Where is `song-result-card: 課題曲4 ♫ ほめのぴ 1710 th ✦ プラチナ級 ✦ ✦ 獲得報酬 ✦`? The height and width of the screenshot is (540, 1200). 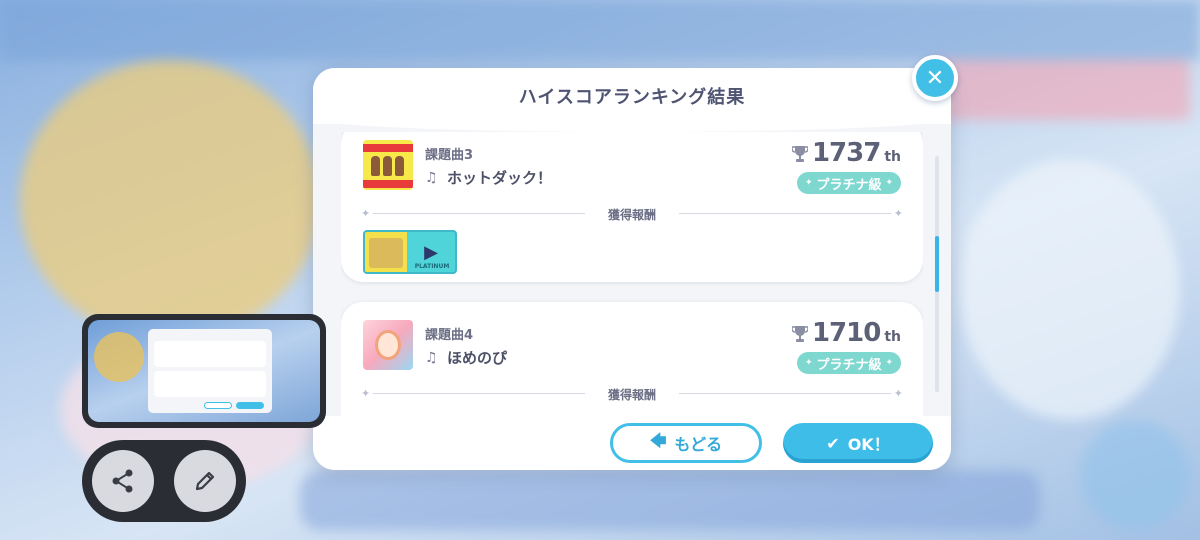 song-result-card: 課題曲4 ♫ ほめのぴ 1710 th ✦ プラチナ級 ✦ ✦ 獲得報酬 ✦ is located at coordinates (632, 359).